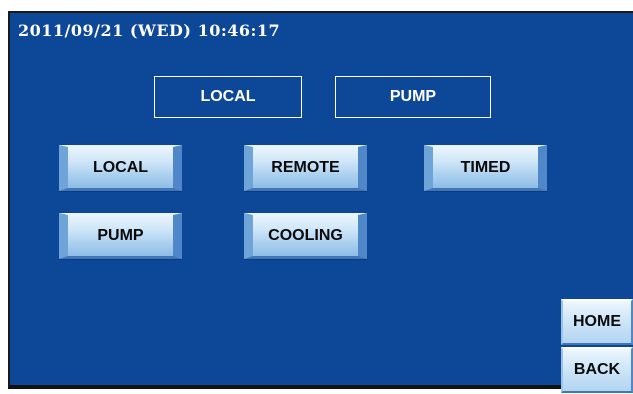 This screenshot has width=633, height=394. What do you see at coordinates (120, 168) in the screenshot?
I see `local-button: LOCAL` at bounding box center [120, 168].